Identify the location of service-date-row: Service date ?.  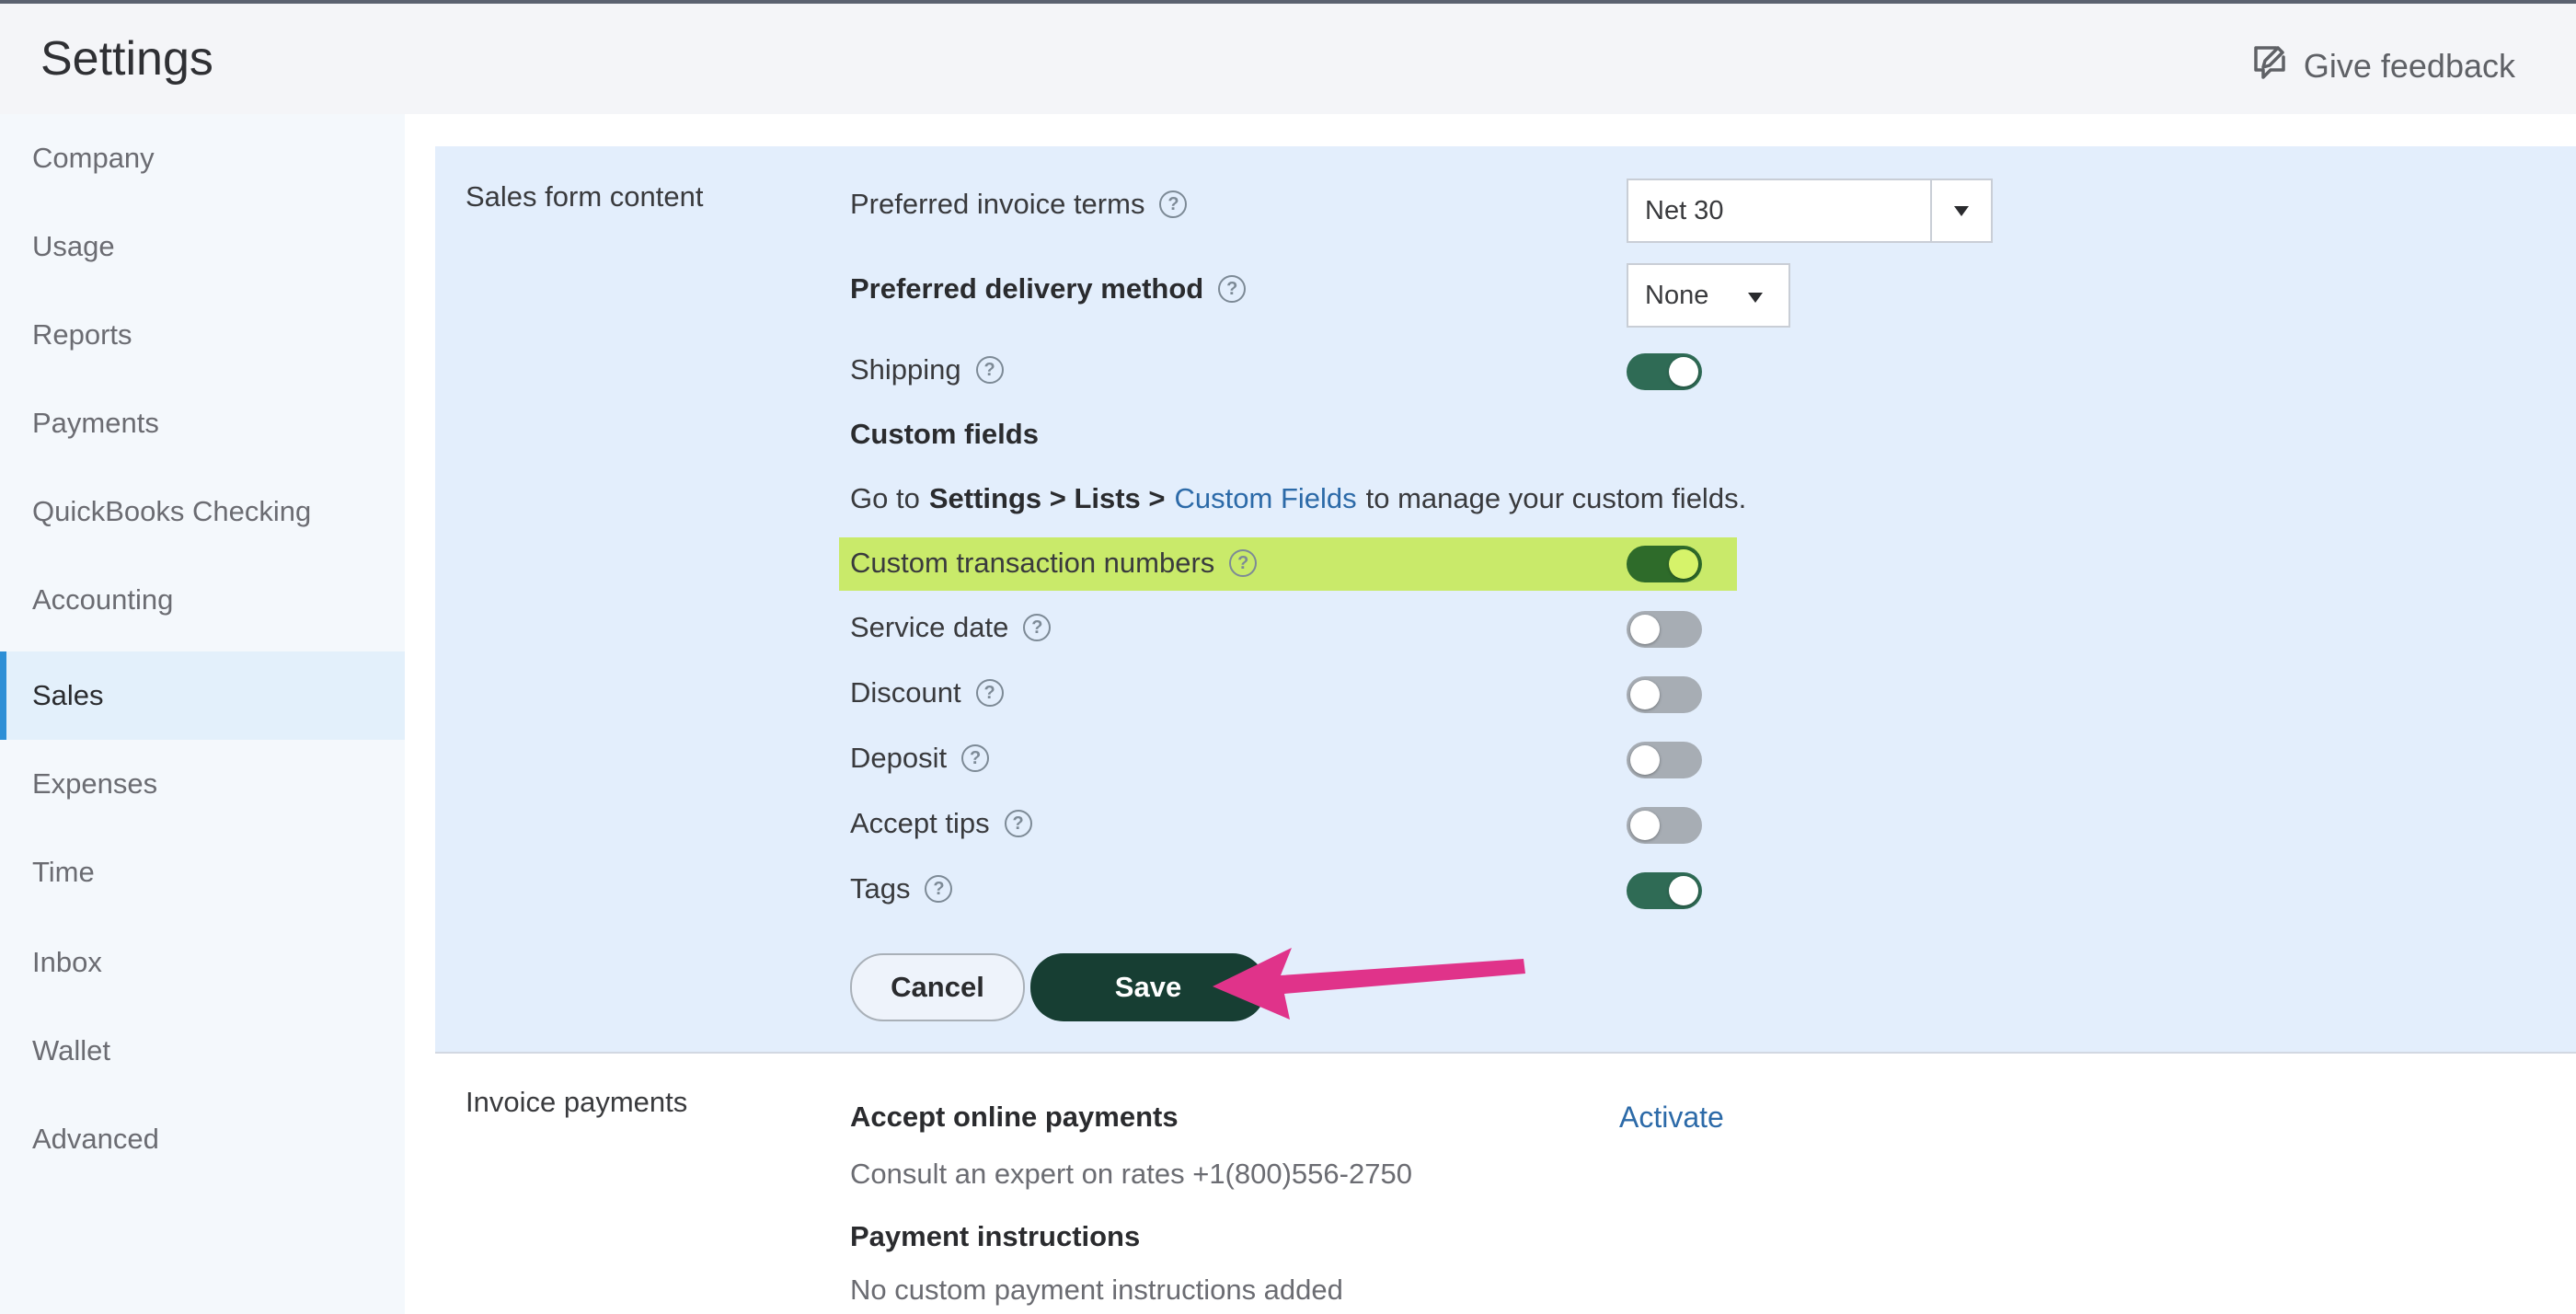
(951, 627).